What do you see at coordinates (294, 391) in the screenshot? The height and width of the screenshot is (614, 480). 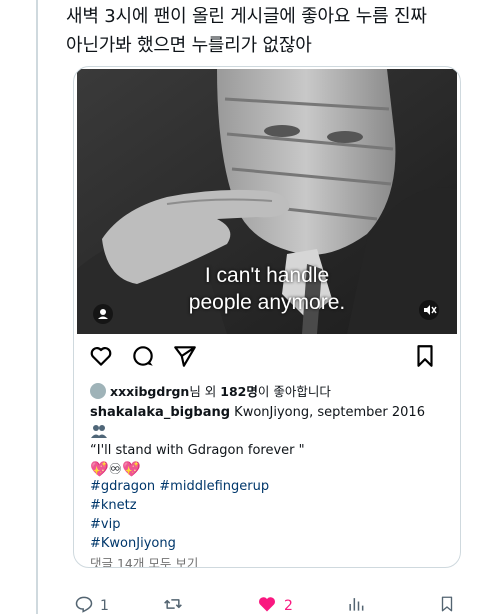 I see `likes-text-b: 이 좋아합니다` at bounding box center [294, 391].